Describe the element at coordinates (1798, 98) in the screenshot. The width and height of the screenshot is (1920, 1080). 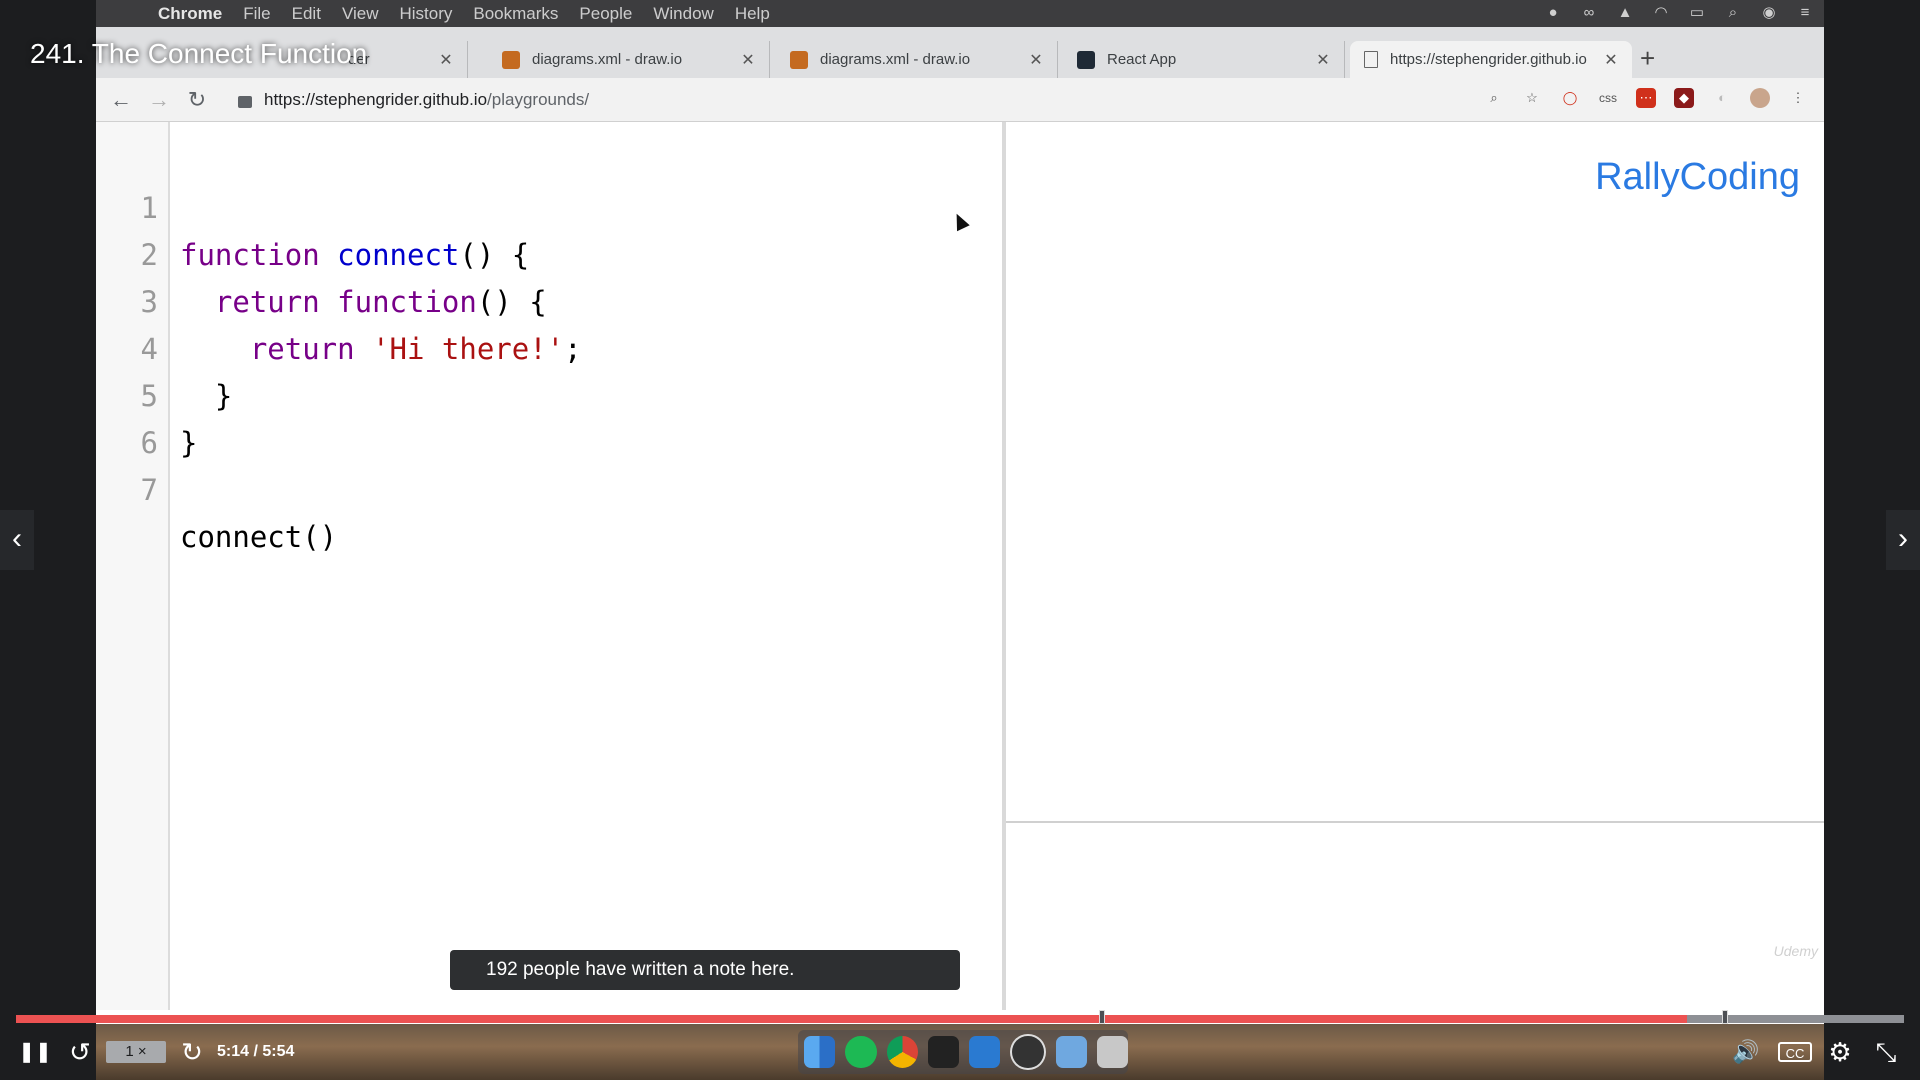
I see `chrome-menu-icon: ⋮` at that location.